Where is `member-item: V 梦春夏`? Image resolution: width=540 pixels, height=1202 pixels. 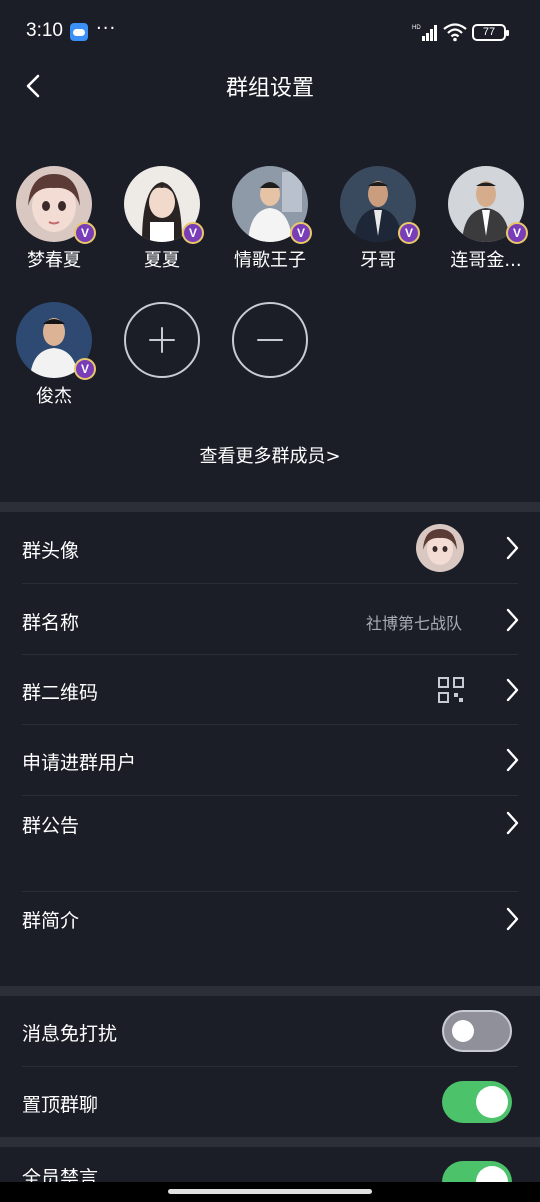
member-item: V 梦春夏 is located at coordinates (54, 219).